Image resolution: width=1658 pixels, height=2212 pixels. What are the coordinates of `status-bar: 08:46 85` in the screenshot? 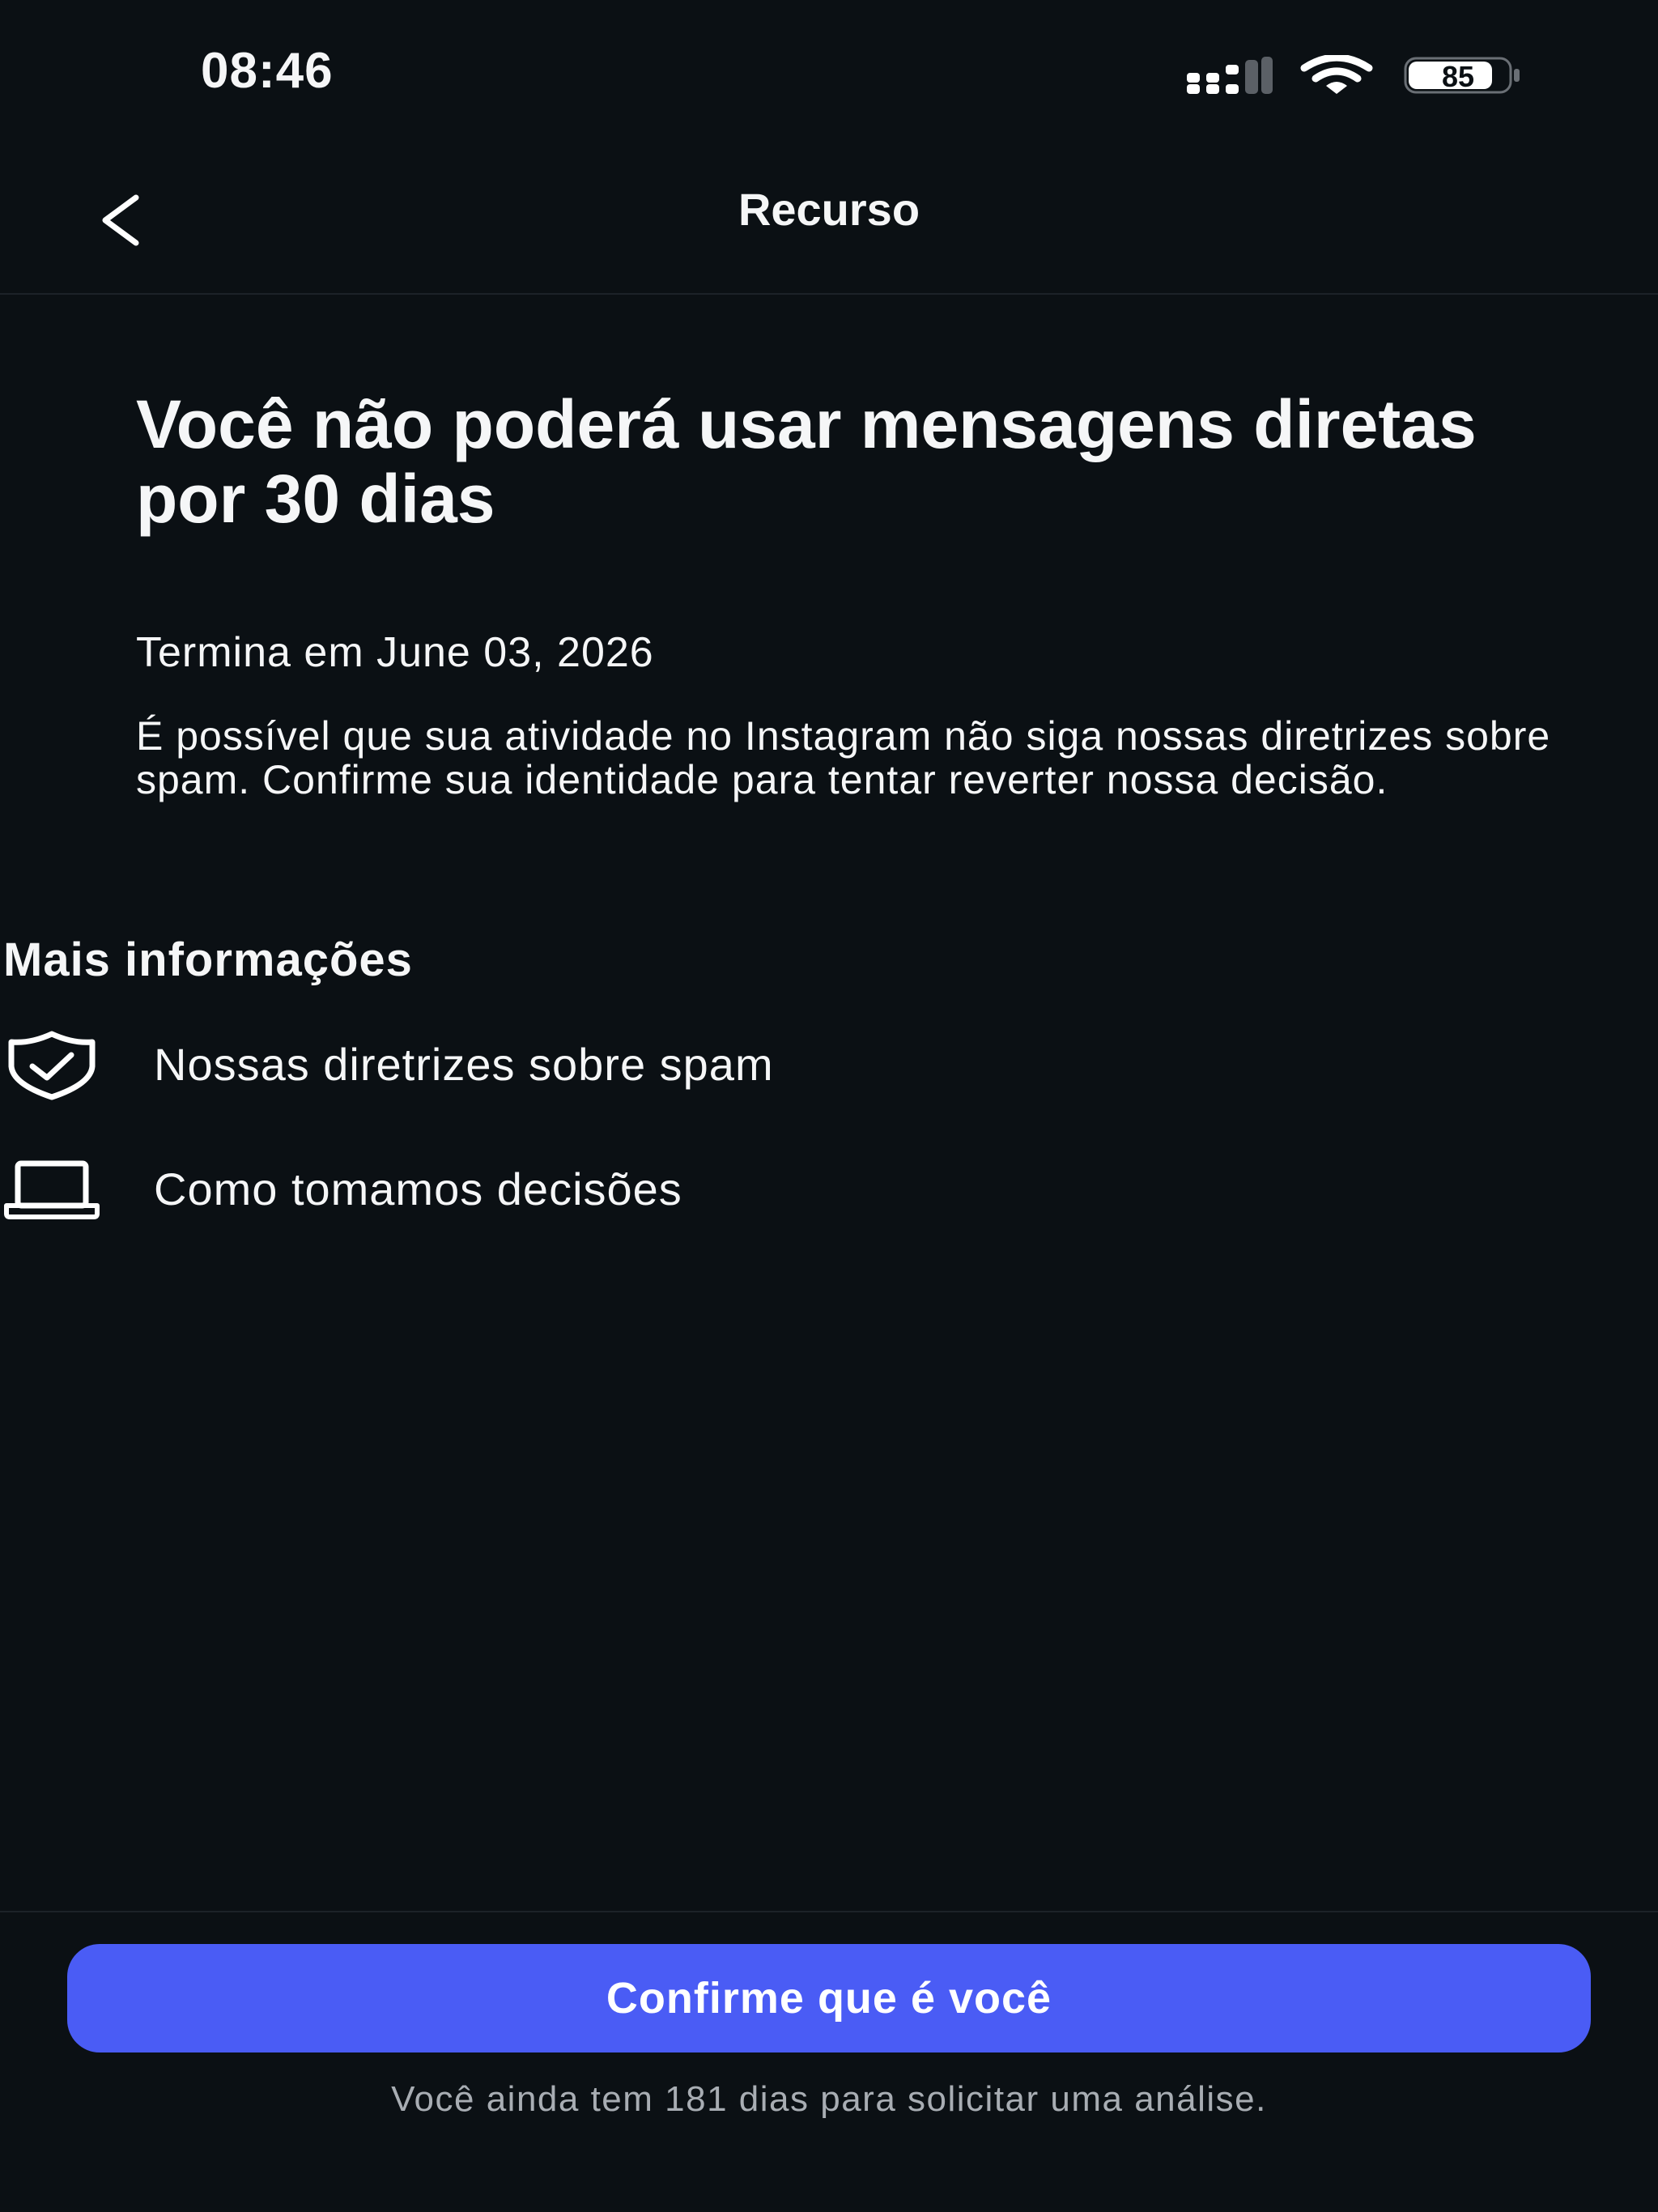 It's located at (829, 73).